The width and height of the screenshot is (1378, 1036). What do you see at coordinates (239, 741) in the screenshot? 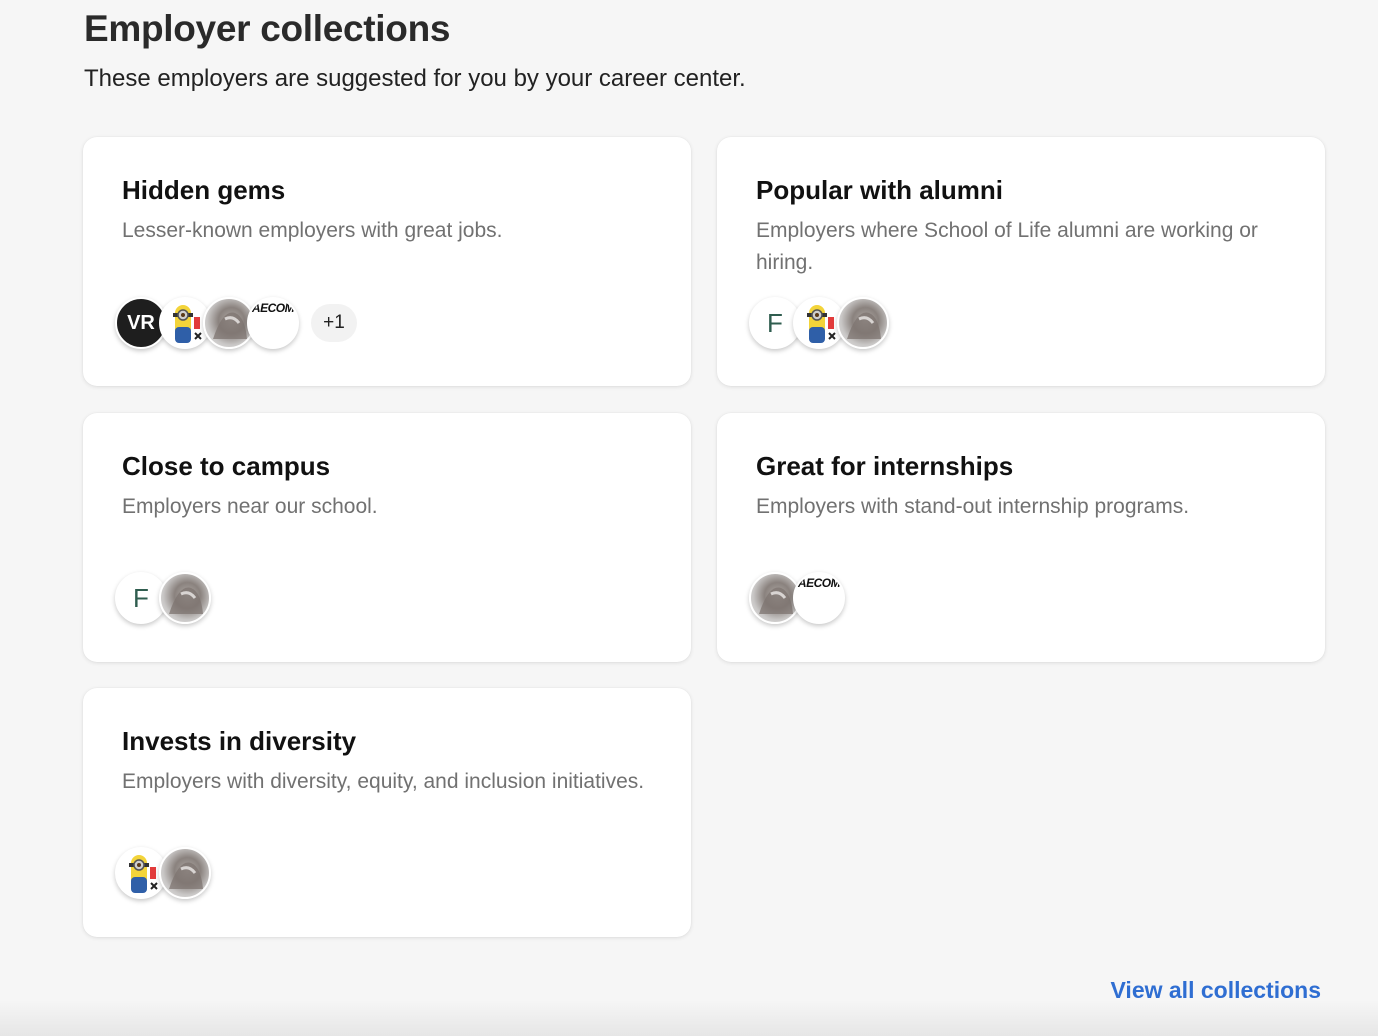
I see `card-title: Invests in diversity` at bounding box center [239, 741].